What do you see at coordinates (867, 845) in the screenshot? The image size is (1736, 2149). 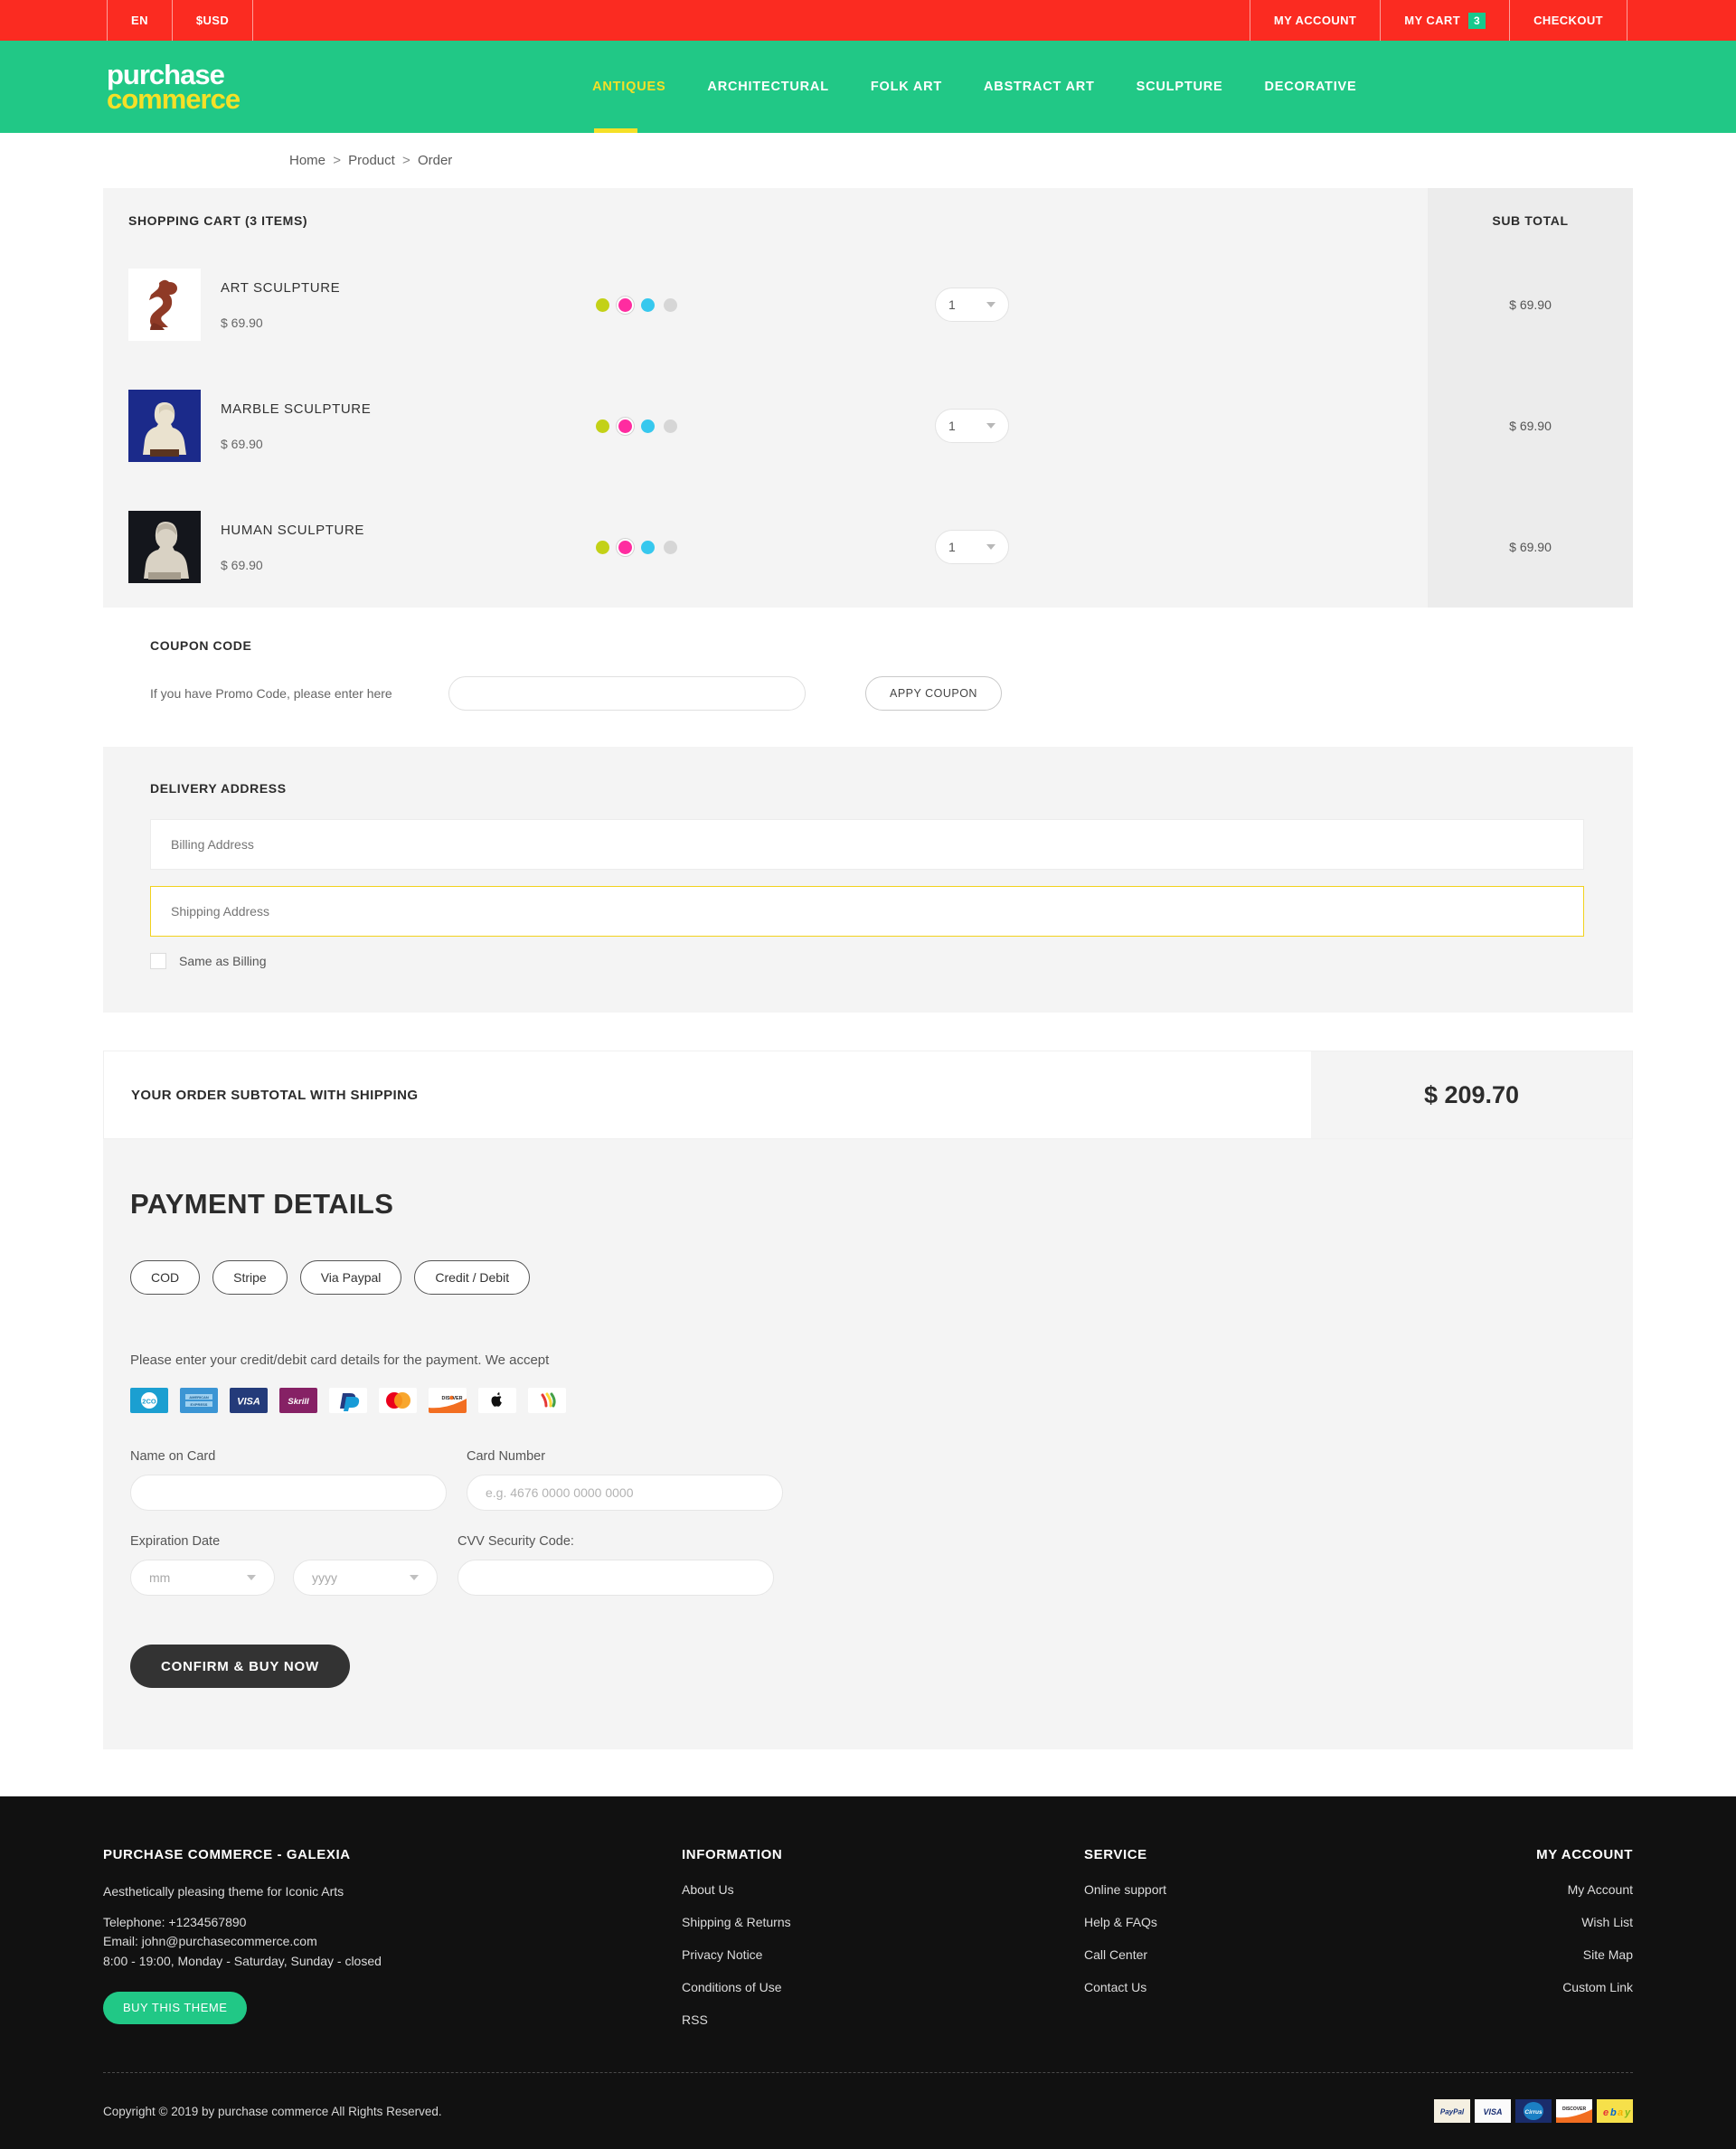 I see `billing-address-input` at bounding box center [867, 845].